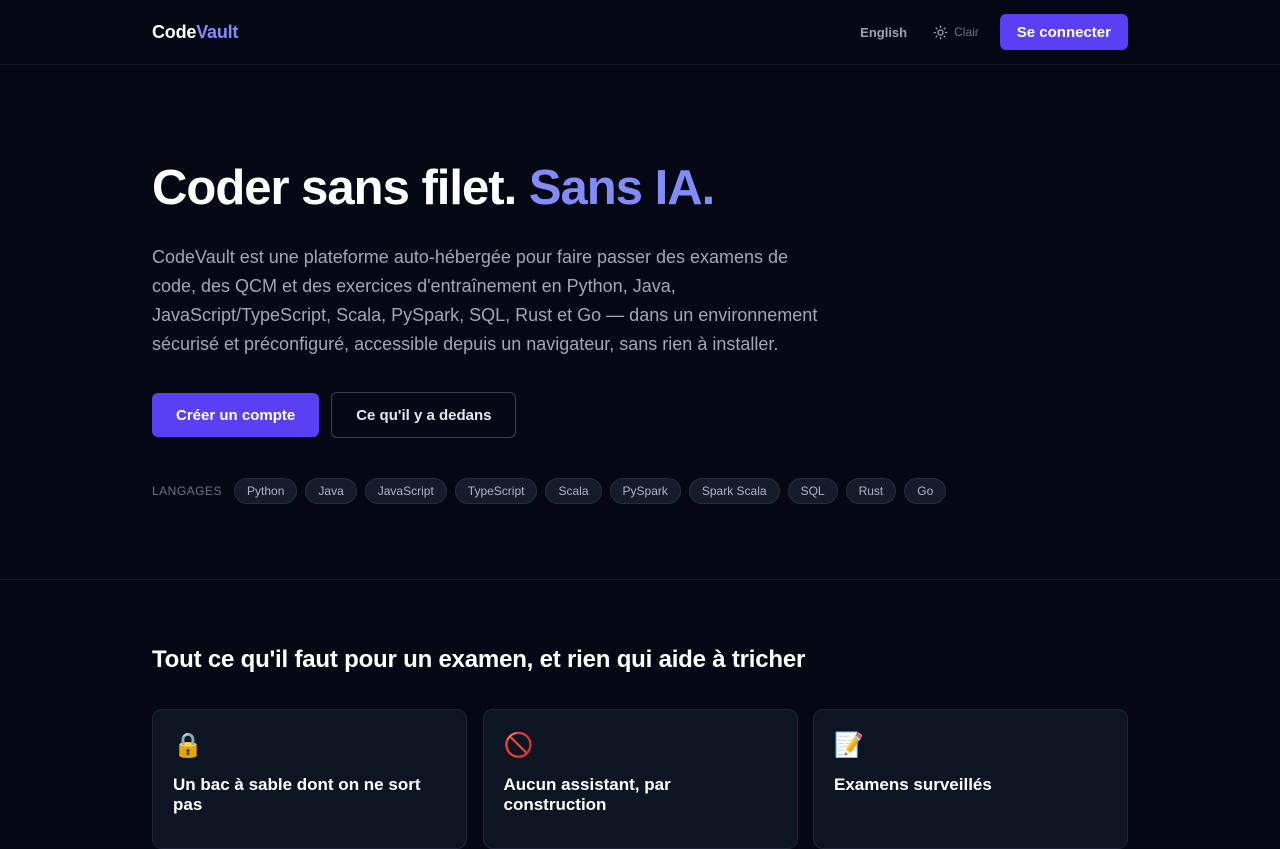 The width and height of the screenshot is (1280, 849). Describe the element at coordinates (871, 491) in the screenshot. I see `language-chip: Rust` at that location.